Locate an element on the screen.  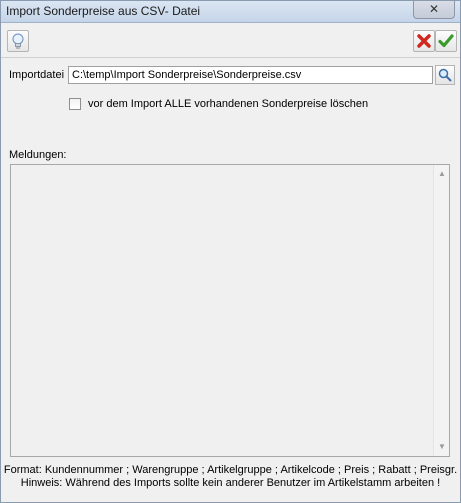
lightbulb-icon is located at coordinates (18, 41).